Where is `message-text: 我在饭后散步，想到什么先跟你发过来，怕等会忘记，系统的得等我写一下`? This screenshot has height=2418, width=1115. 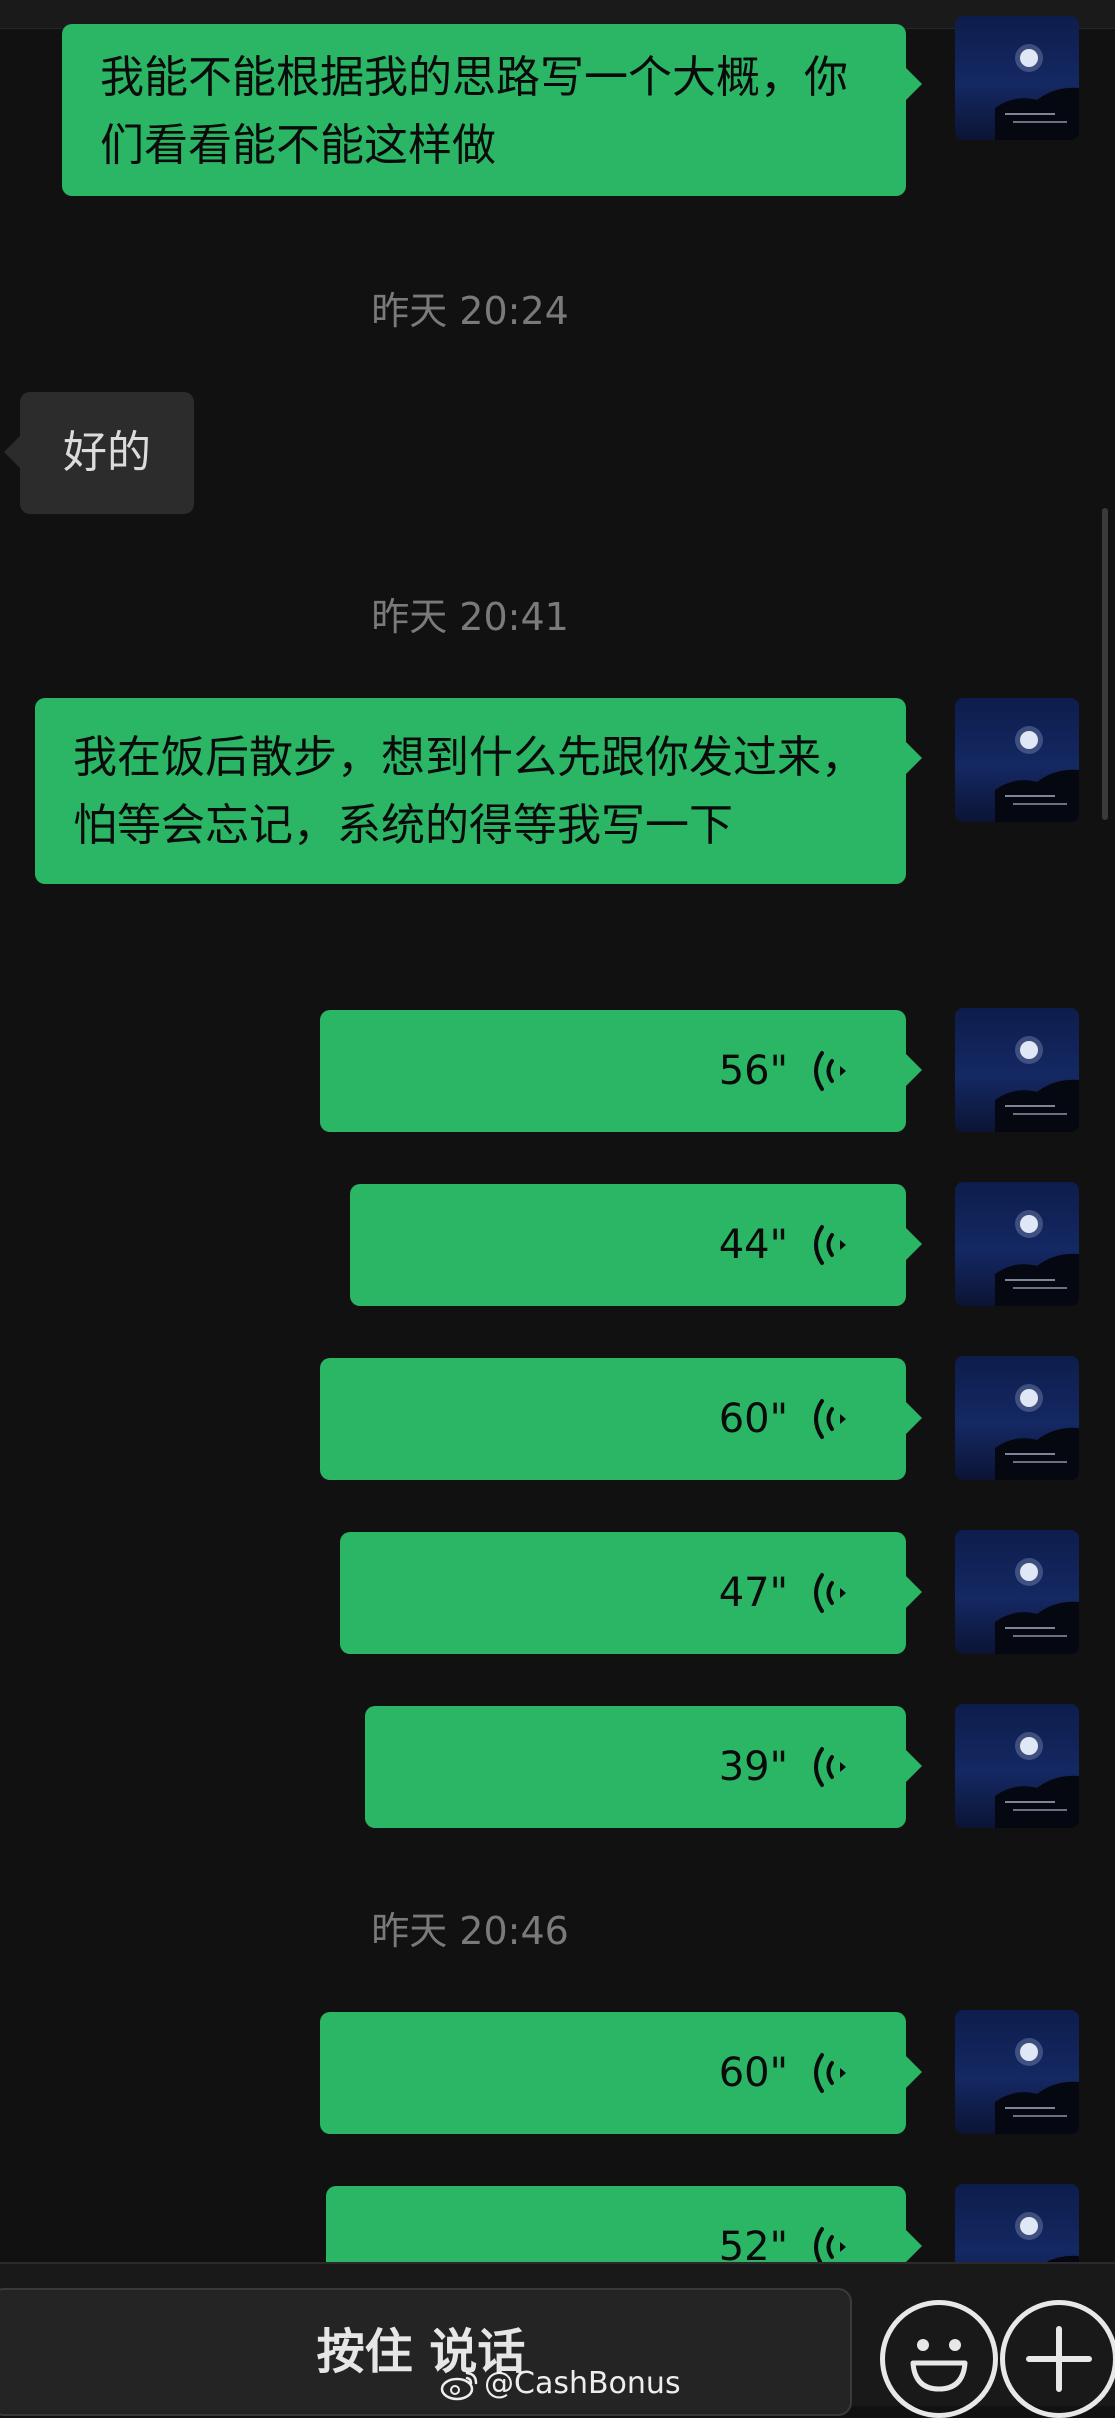 message-text: 我在饭后散步，想到什么先跟你发过来，怕等会忘记，系统的得等我写一下 is located at coordinates (469, 791).